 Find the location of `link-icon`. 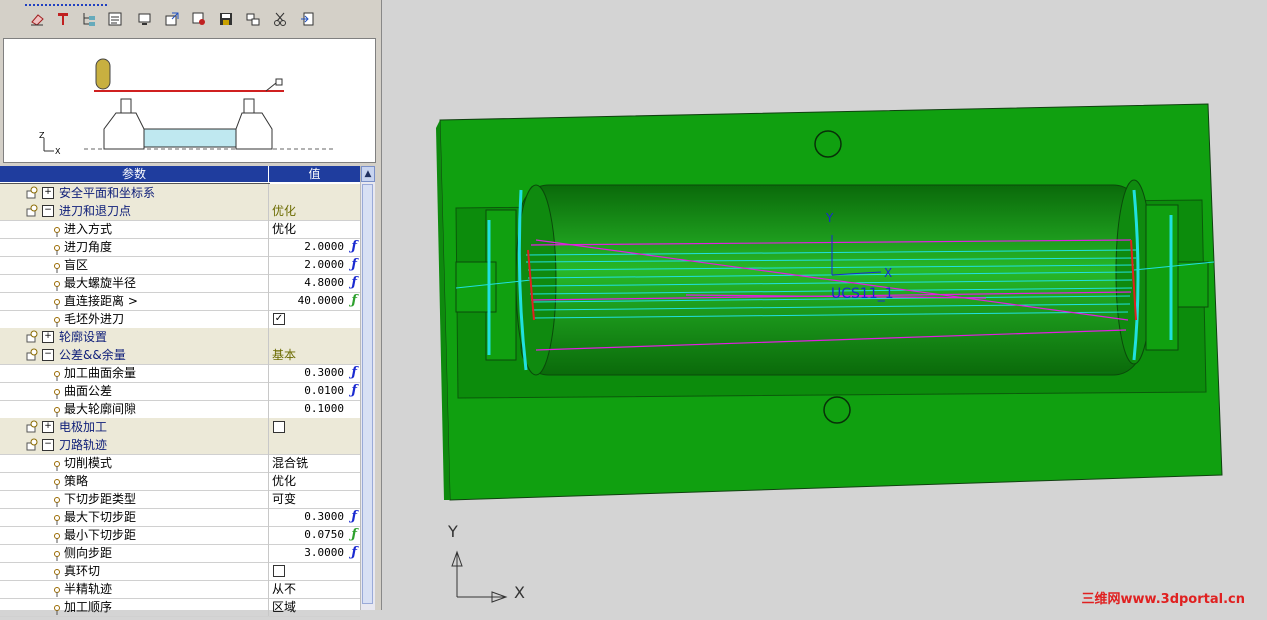

link-icon is located at coordinates (253, 19).